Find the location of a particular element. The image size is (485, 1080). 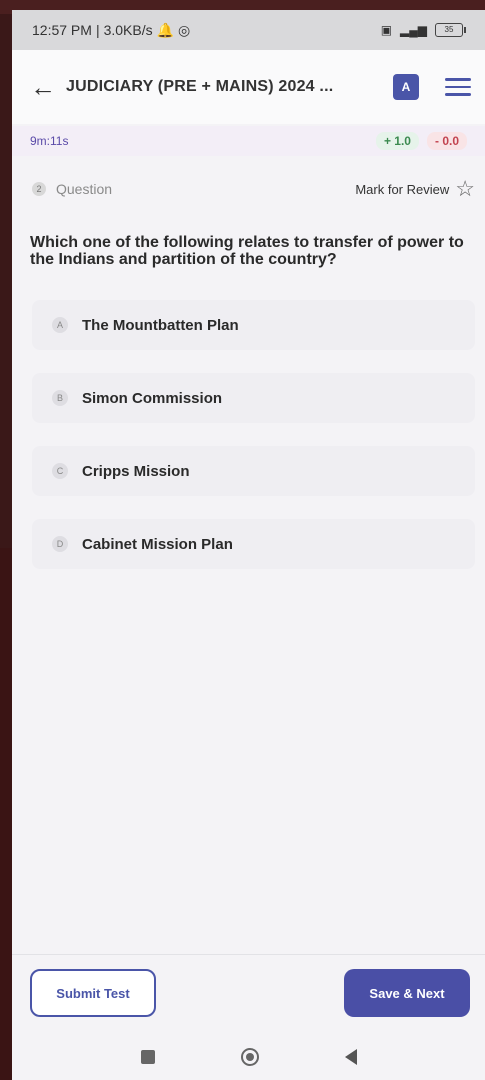

back-arrow-icon: ← is located at coordinates (48, 87).